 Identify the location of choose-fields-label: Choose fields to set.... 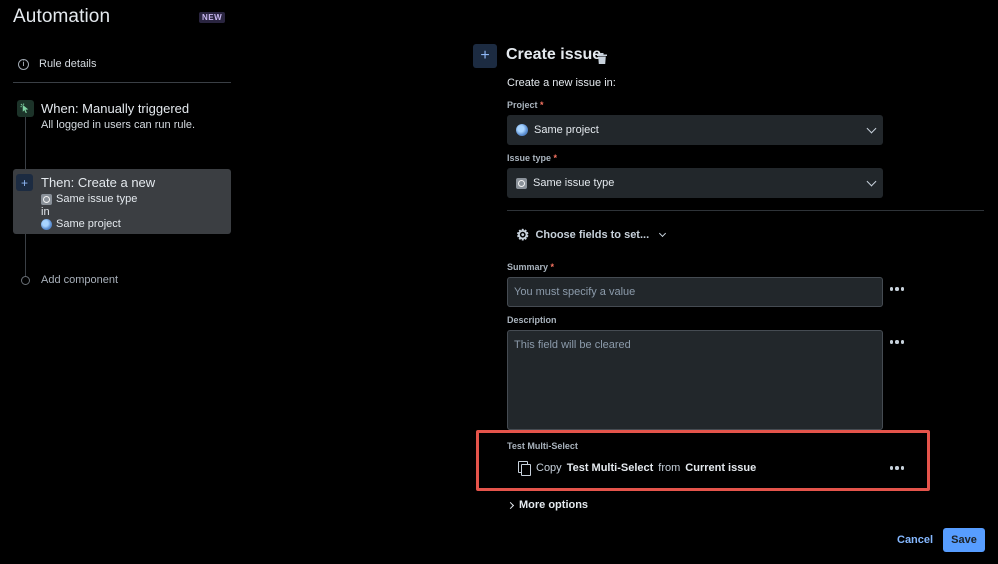
(592, 235).